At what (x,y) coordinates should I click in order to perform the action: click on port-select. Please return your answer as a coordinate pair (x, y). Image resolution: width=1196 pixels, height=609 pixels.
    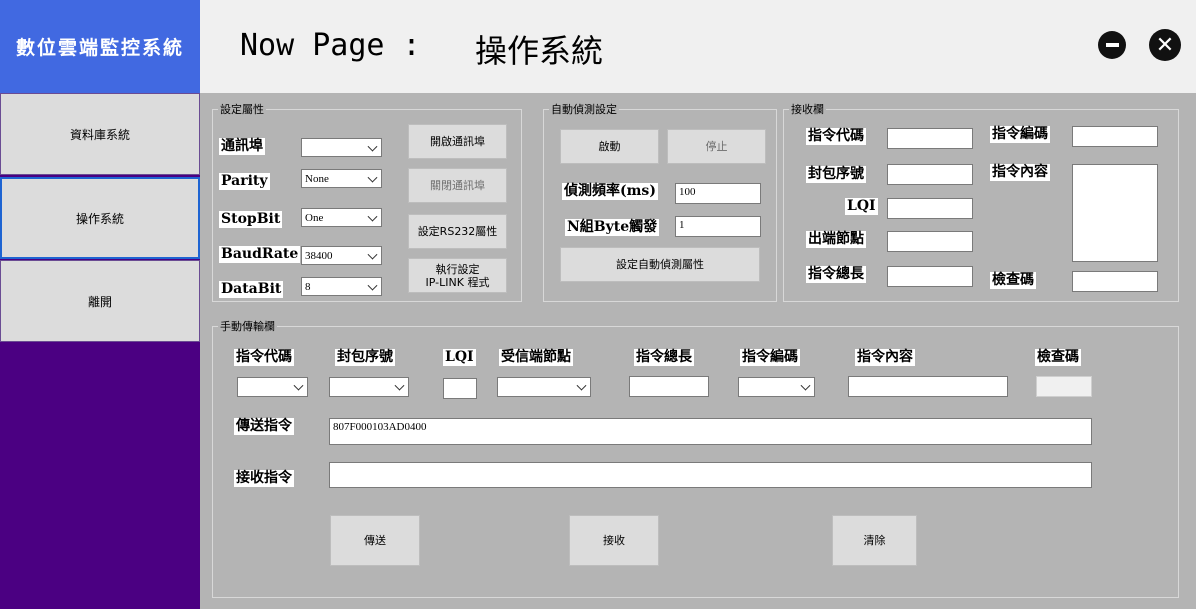
    Looking at the image, I should click on (341, 147).